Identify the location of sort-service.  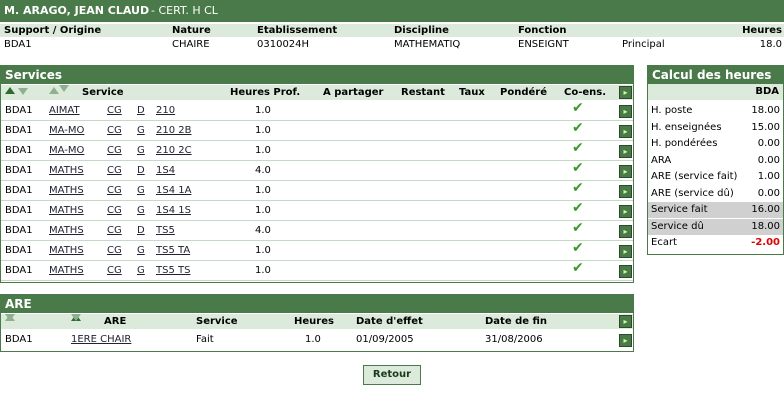
(59, 92).